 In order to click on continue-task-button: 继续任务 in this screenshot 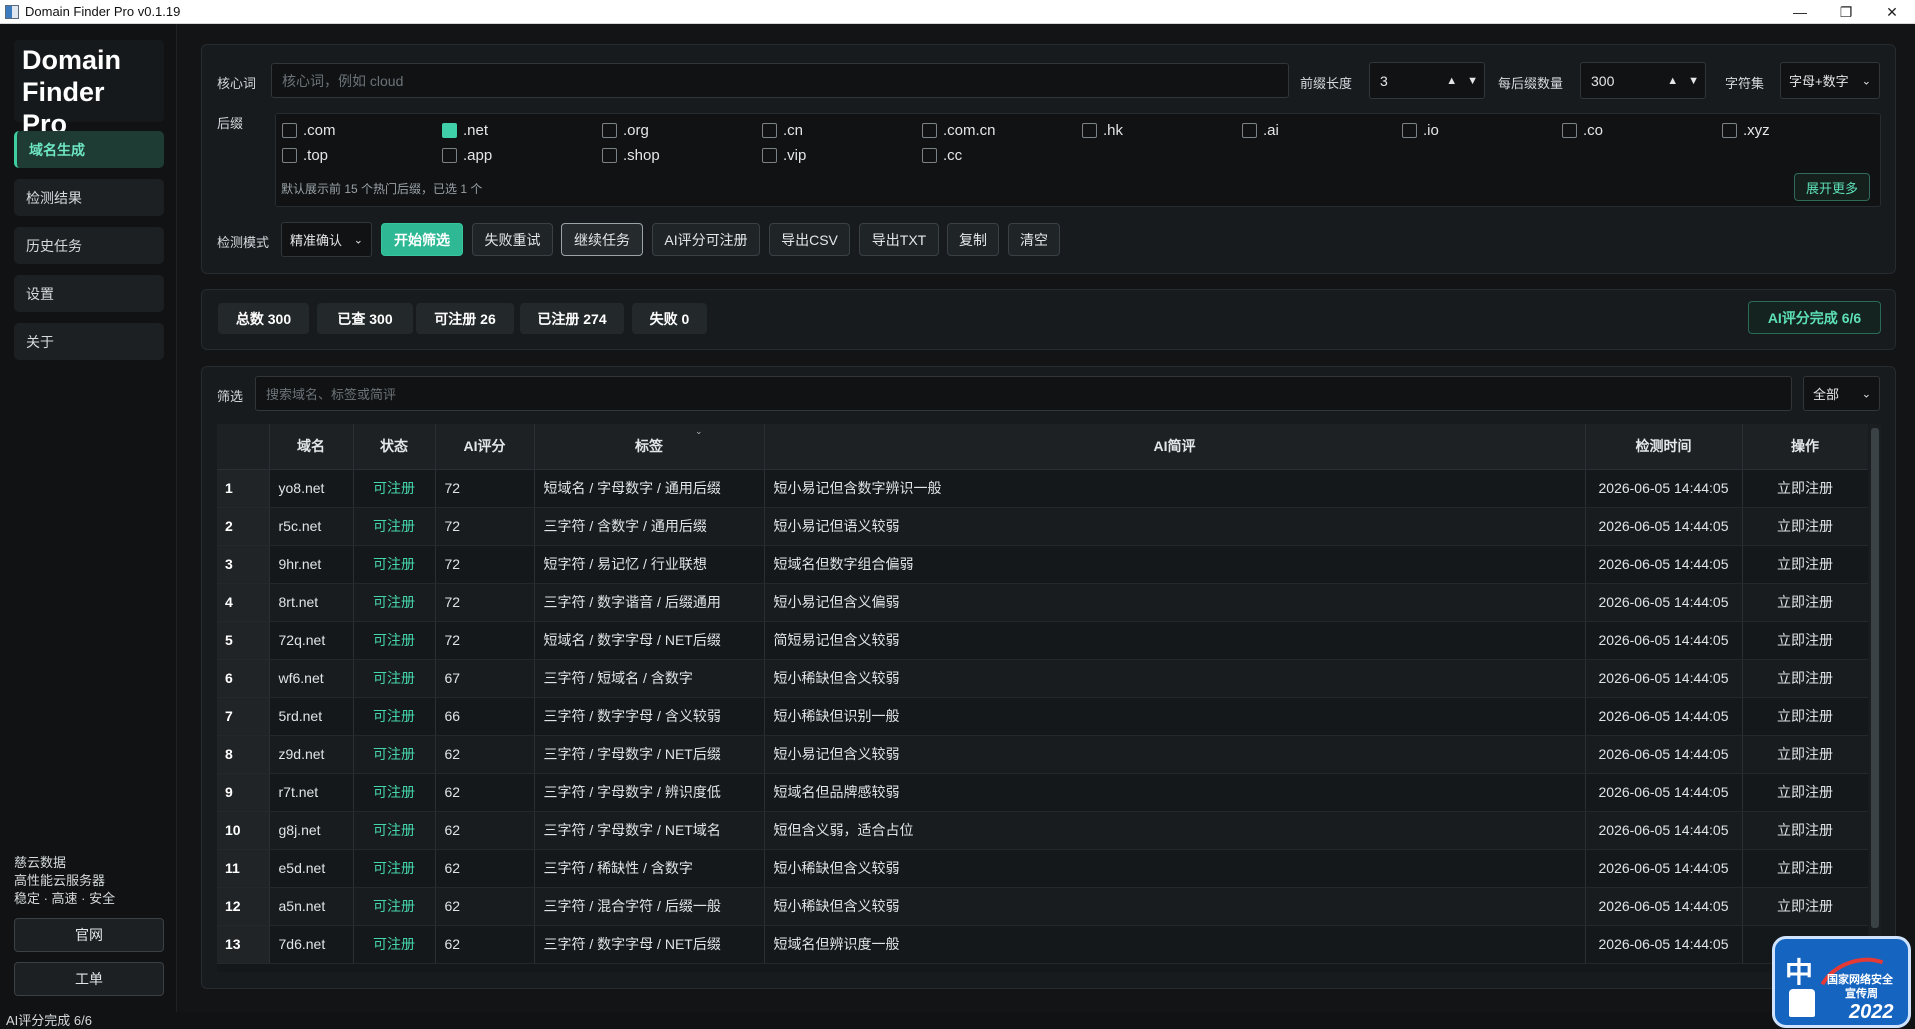, I will do `click(602, 239)`.